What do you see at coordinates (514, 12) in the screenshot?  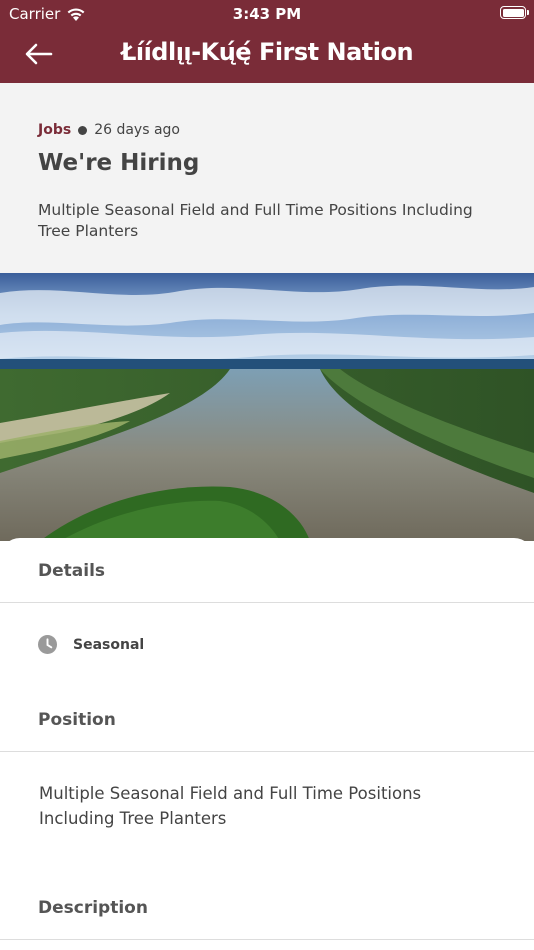 I see `battery-icon` at bounding box center [514, 12].